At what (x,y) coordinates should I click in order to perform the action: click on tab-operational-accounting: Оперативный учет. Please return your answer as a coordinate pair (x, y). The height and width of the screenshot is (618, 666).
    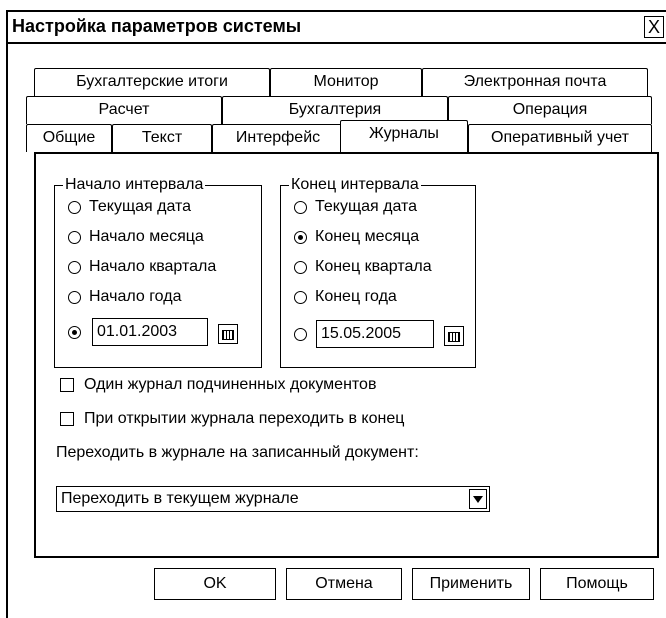
    Looking at the image, I should click on (560, 138).